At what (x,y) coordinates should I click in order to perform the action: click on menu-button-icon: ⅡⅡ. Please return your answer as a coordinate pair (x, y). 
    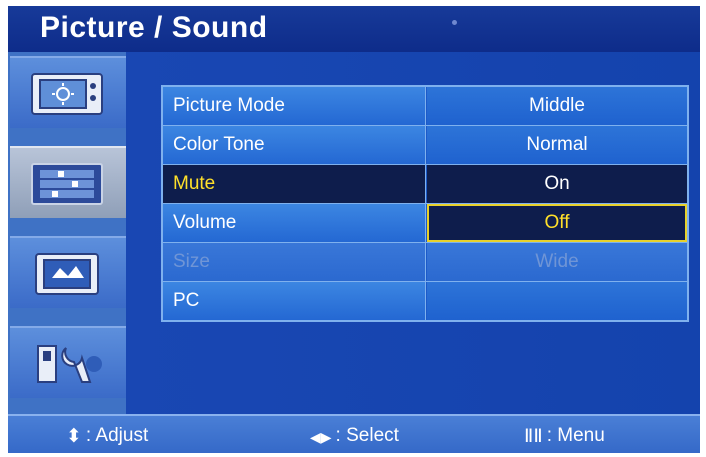
    Looking at the image, I should click on (533, 436).